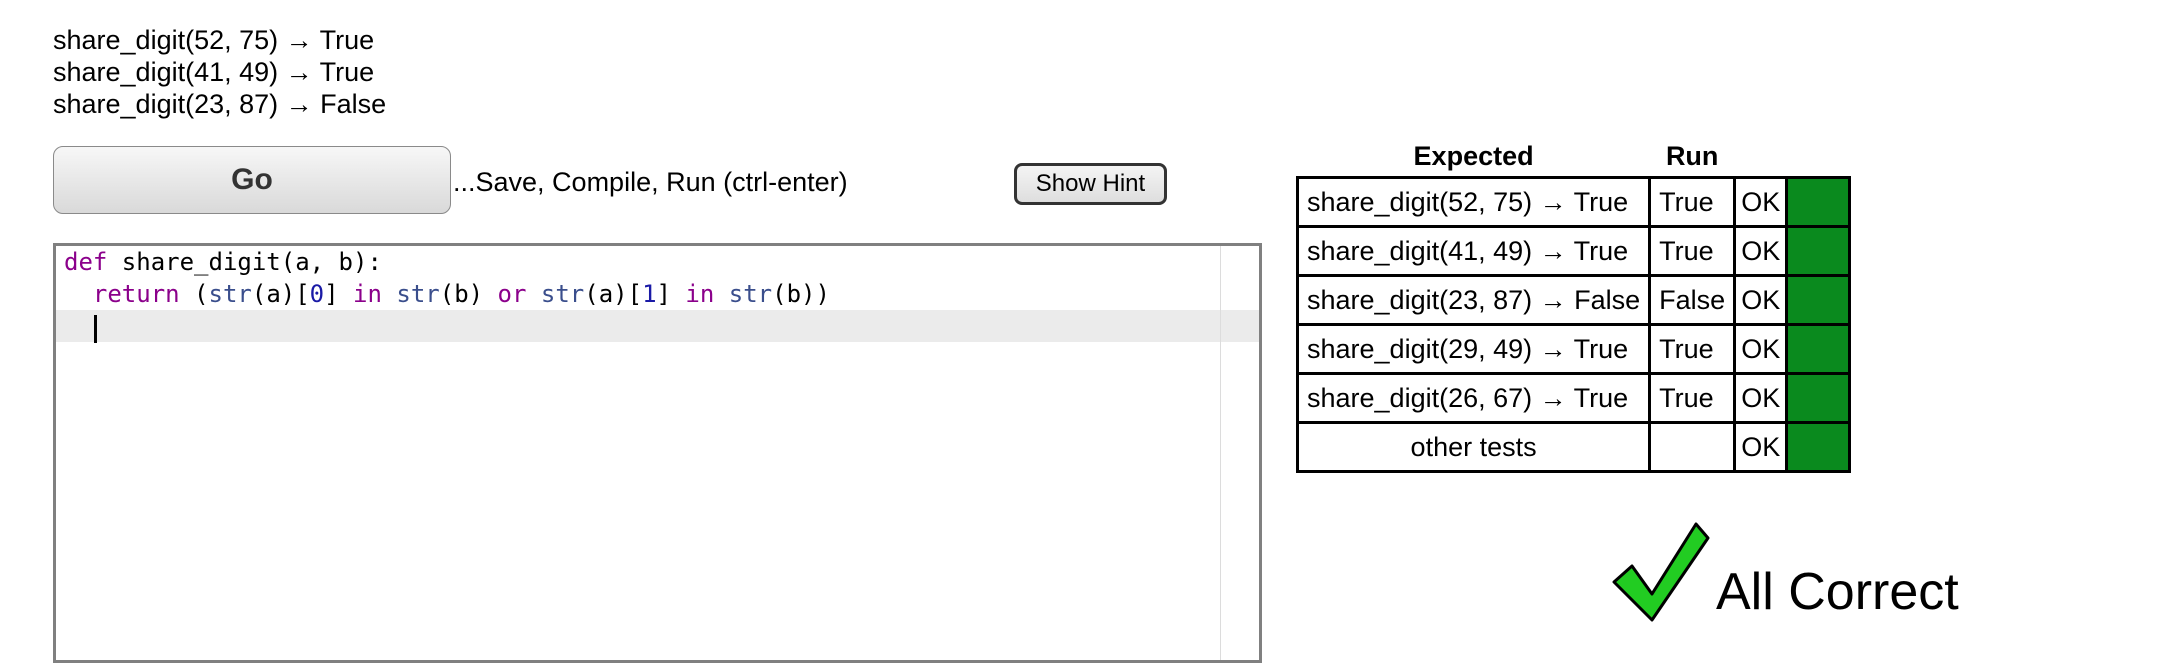  What do you see at coordinates (512, 294) in the screenshot?
I see `keyword-or: or` at bounding box center [512, 294].